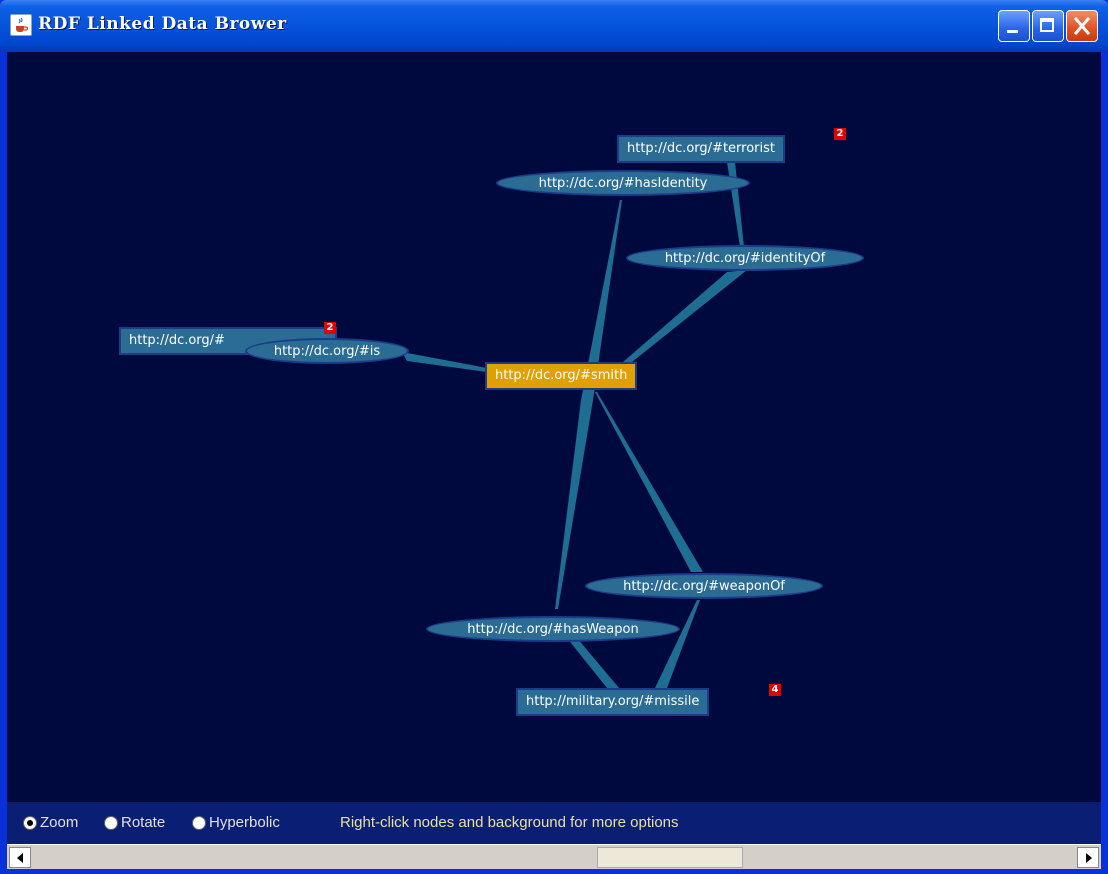 This screenshot has width=1108, height=874. I want to click on horizontal-scrollbar, so click(554, 856).